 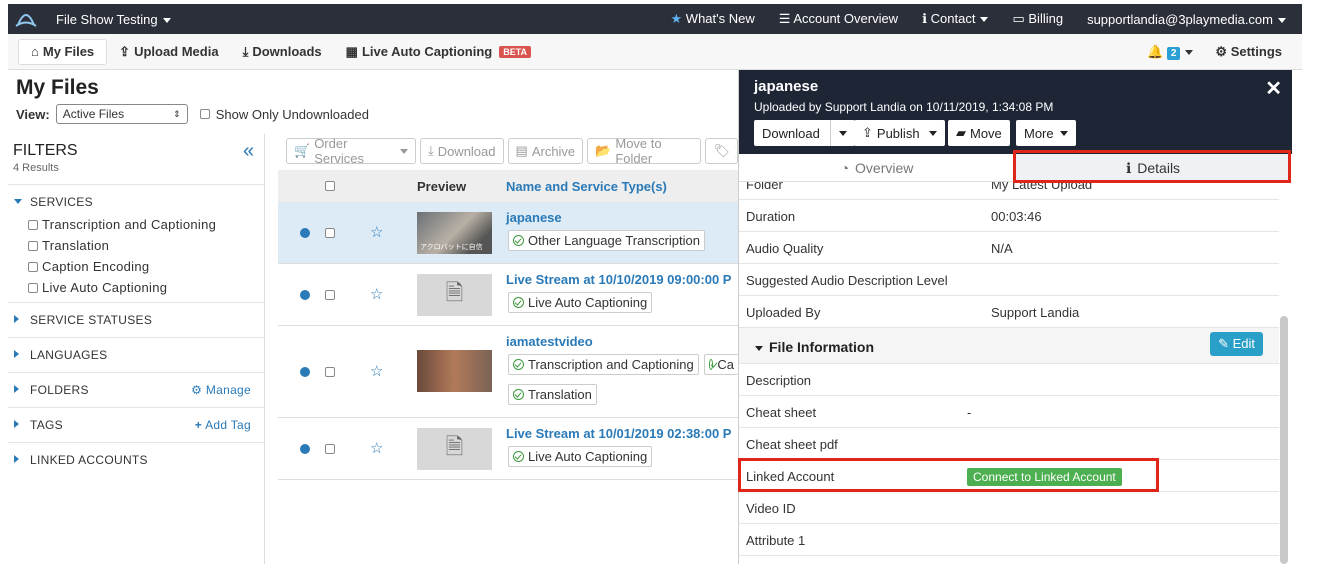 What do you see at coordinates (105, 287) in the screenshot?
I see `filter-option-label: Live Auto Captioning` at bounding box center [105, 287].